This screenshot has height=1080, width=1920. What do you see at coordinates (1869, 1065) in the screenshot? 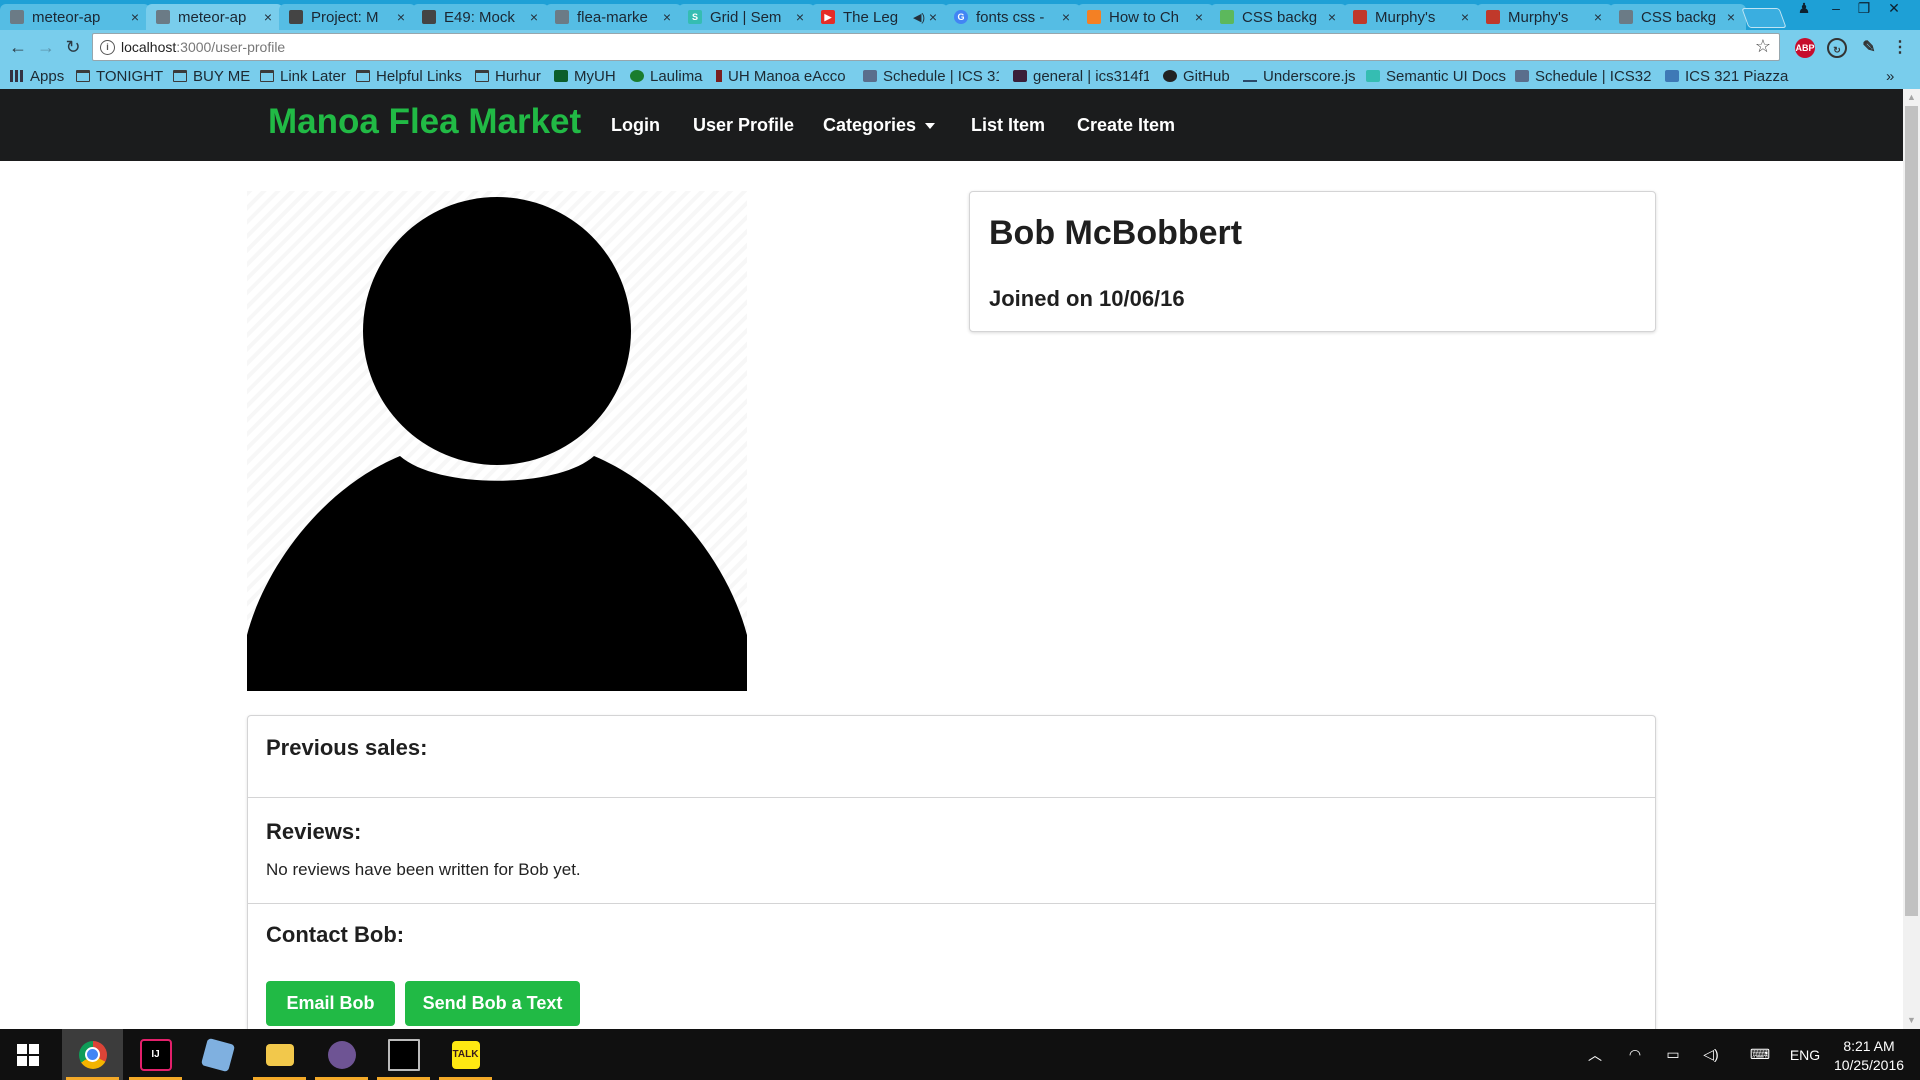
I see `clock-date: 10/25/2016` at bounding box center [1869, 1065].